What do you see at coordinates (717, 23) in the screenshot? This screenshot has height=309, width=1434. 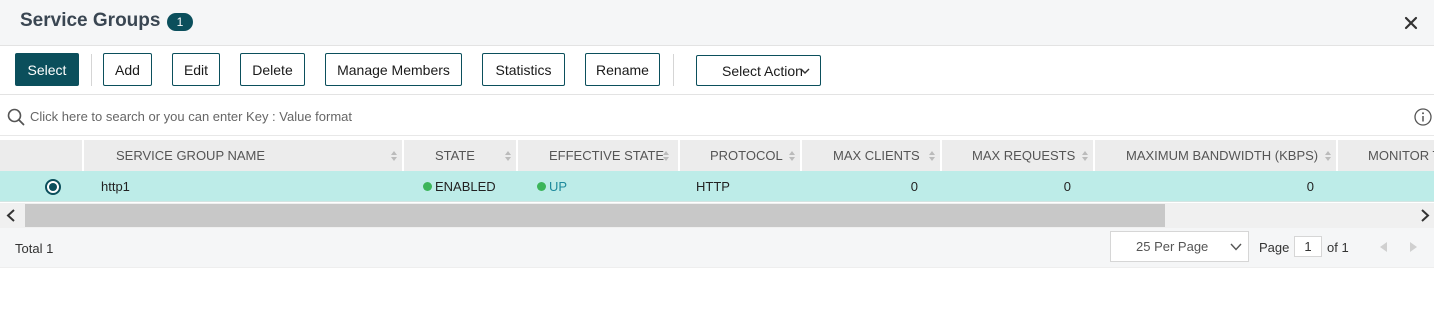 I see `dialog-header: Service Groups 1` at bounding box center [717, 23].